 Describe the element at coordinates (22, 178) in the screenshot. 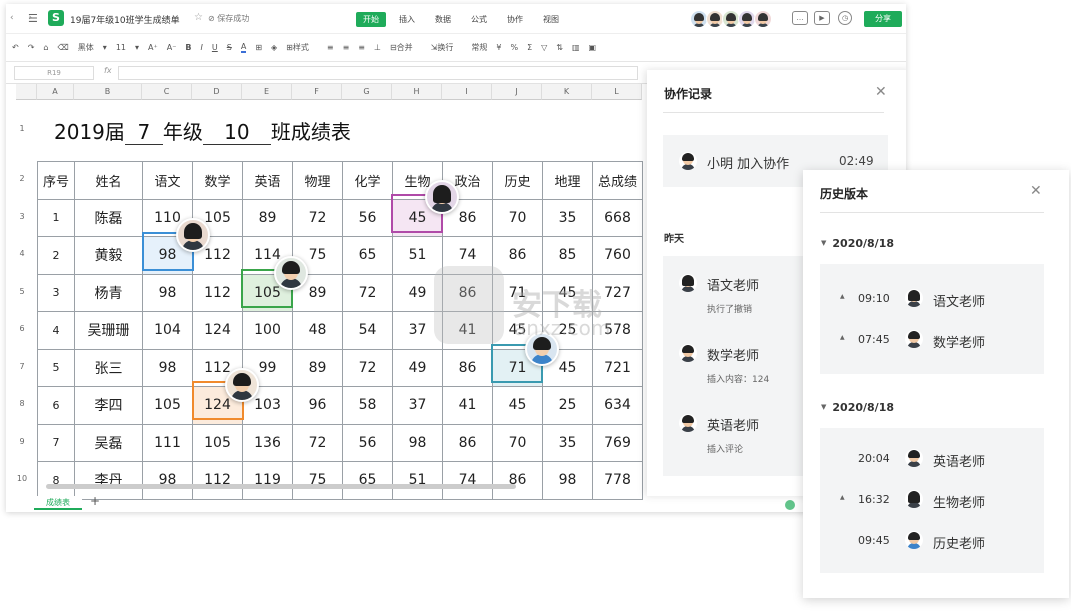

I see `row-header: 2` at that location.